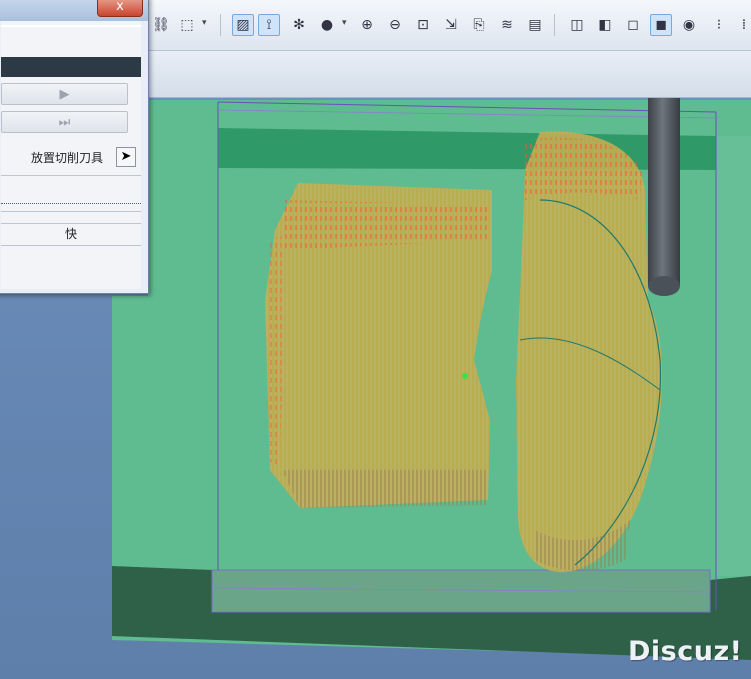  What do you see at coordinates (479, 25) in the screenshot?
I see `annotation-icon: ⎘` at bounding box center [479, 25].